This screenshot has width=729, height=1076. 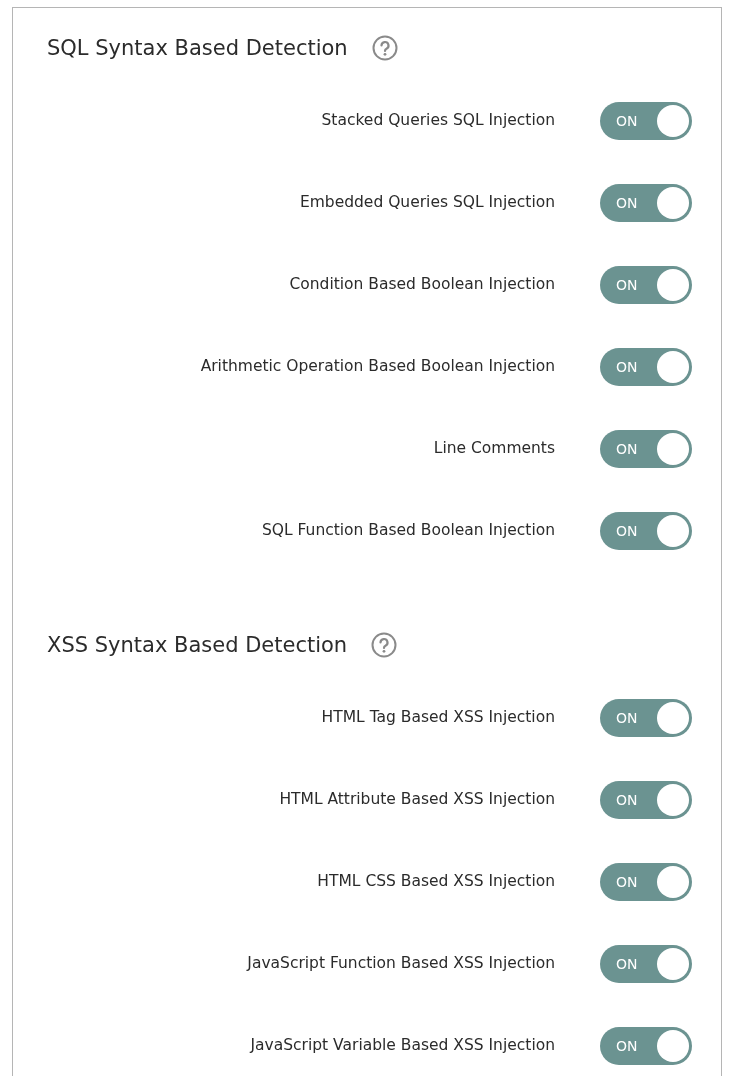 What do you see at coordinates (401, 964) in the screenshot?
I see `option-label: JavaScript Function Based XSS Injection` at bounding box center [401, 964].